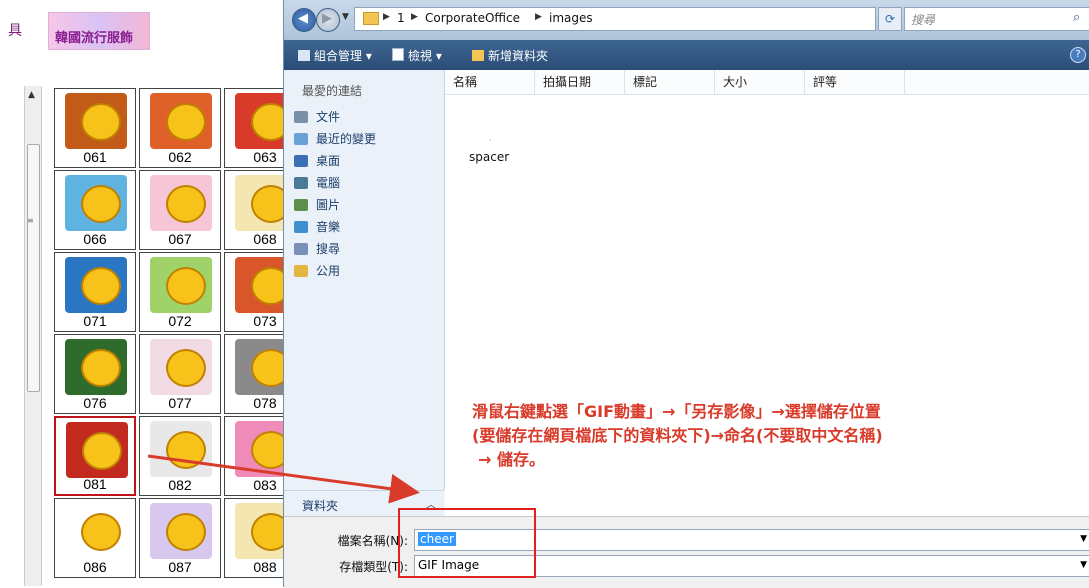 The width and height of the screenshot is (1089, 588). Describe the element at coordinates (95, 239) in the screenshot. I see `emoticon-number: 066` at that location.